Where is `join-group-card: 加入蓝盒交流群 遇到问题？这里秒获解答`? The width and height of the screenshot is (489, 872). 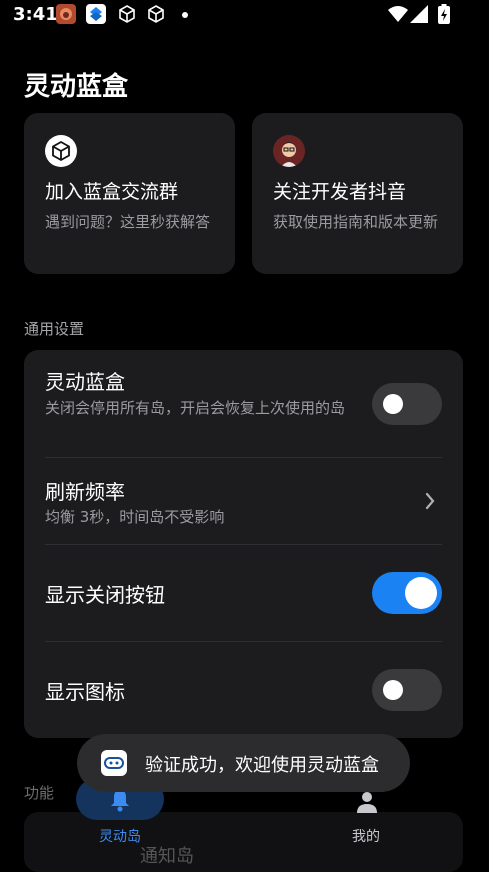 join-group-card: 加入蓝盒交流群 遇到问题？这里秒获解答 is located at coordinates (129, 193).